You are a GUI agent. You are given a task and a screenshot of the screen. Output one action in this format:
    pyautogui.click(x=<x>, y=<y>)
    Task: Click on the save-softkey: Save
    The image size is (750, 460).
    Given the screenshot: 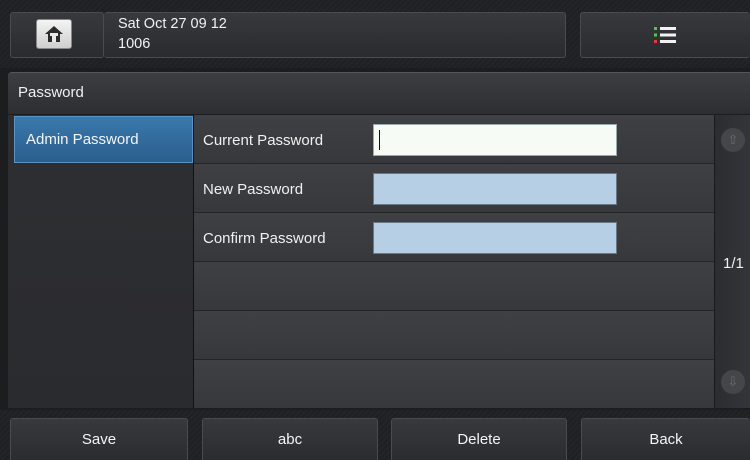 What is the action you would take?
    pyautogui.click(x=99, y=439)
    